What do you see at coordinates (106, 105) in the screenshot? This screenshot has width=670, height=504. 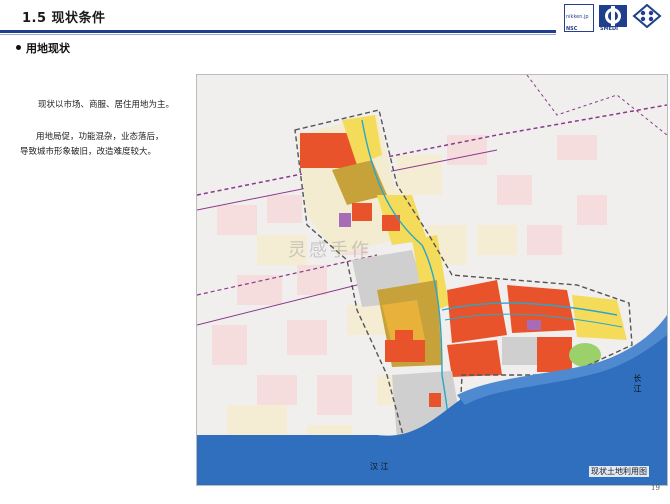 I see `paragraph-land-use: 现状以市场、商服、居住用地为主。` at bounding box center [106, 105].